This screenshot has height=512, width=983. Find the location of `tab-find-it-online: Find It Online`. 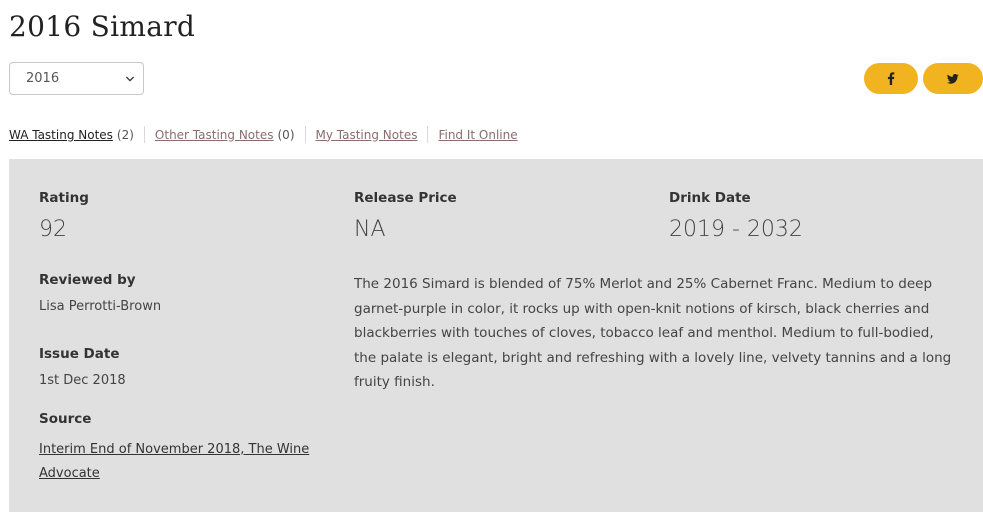

tab-find-it-online: Find It Online is located at coordinates (477, 135).